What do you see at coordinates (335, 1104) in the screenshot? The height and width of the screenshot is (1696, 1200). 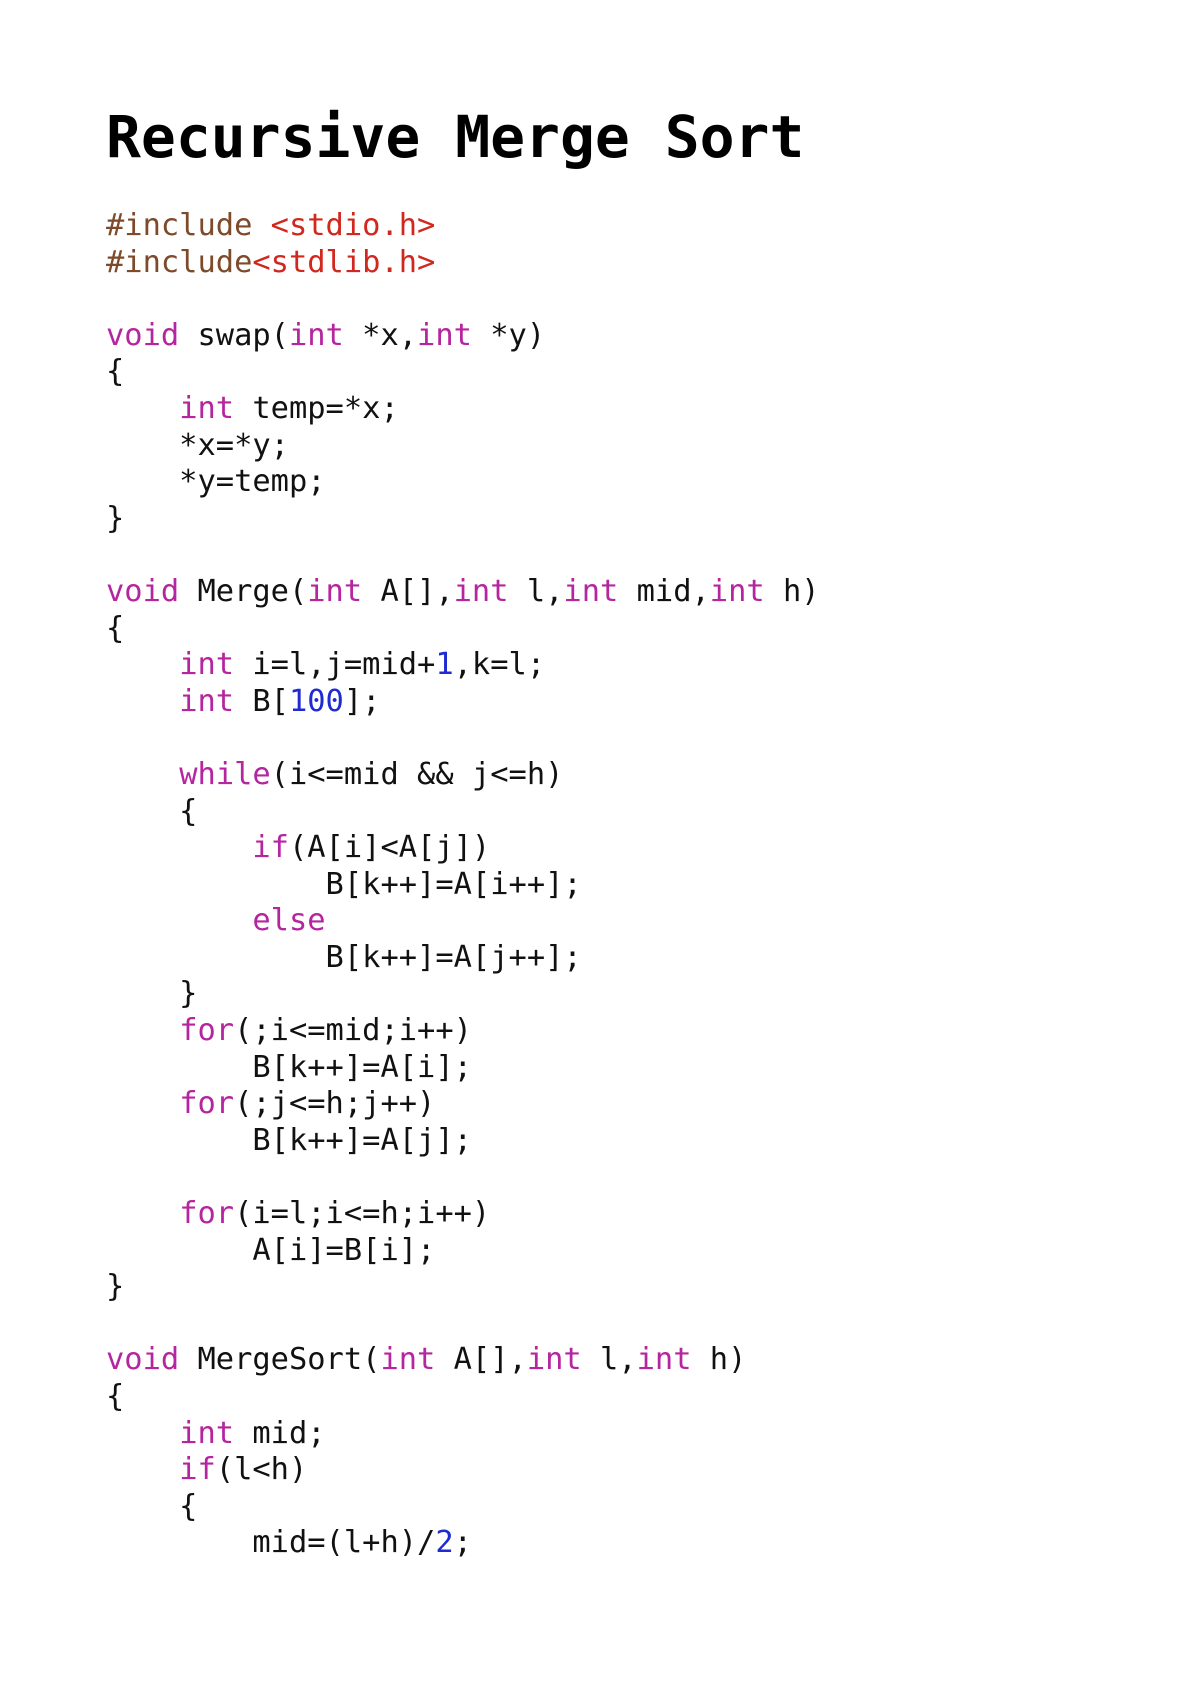 I see `code-text-token: (;j<=h;j++)` at bounding box center [335, 1104].